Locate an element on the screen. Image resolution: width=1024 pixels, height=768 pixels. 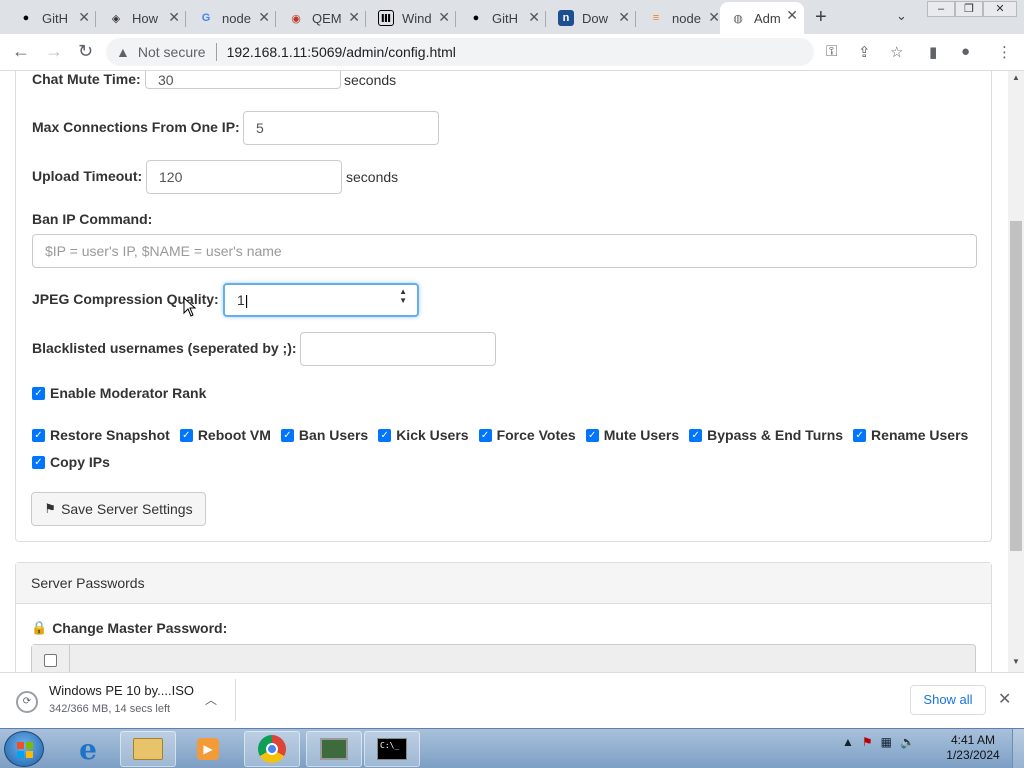
chrome-icon is located at coordinates (272, 749).